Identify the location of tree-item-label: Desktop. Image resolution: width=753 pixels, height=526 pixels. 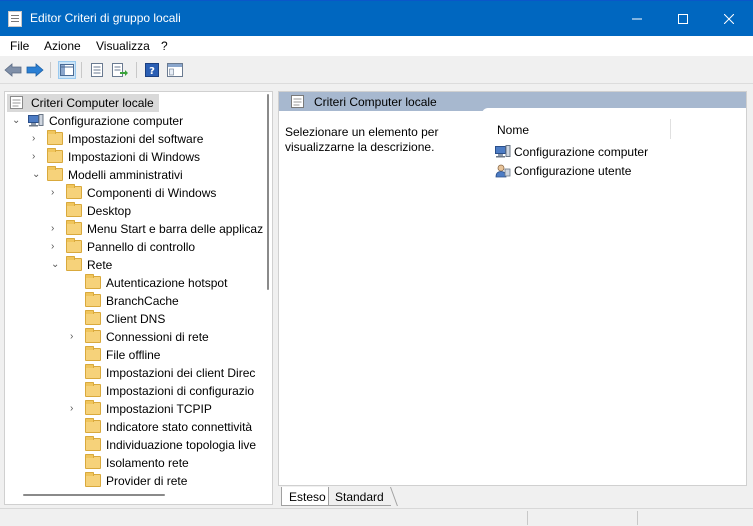
(109, 211).